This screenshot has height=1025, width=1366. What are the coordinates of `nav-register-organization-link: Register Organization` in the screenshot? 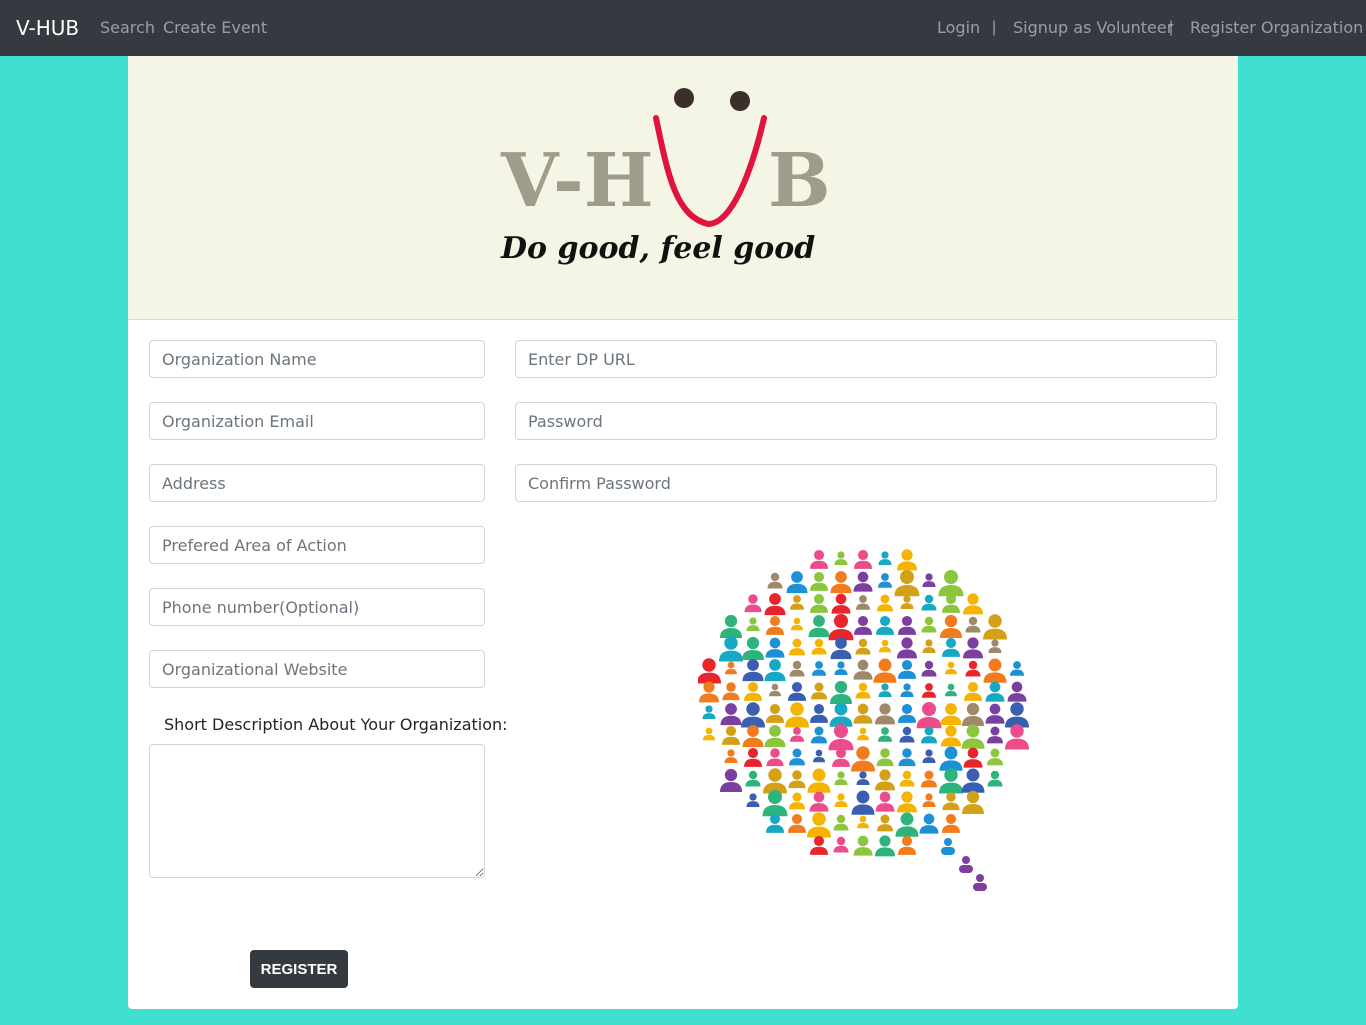 It's located at (1276, 28).